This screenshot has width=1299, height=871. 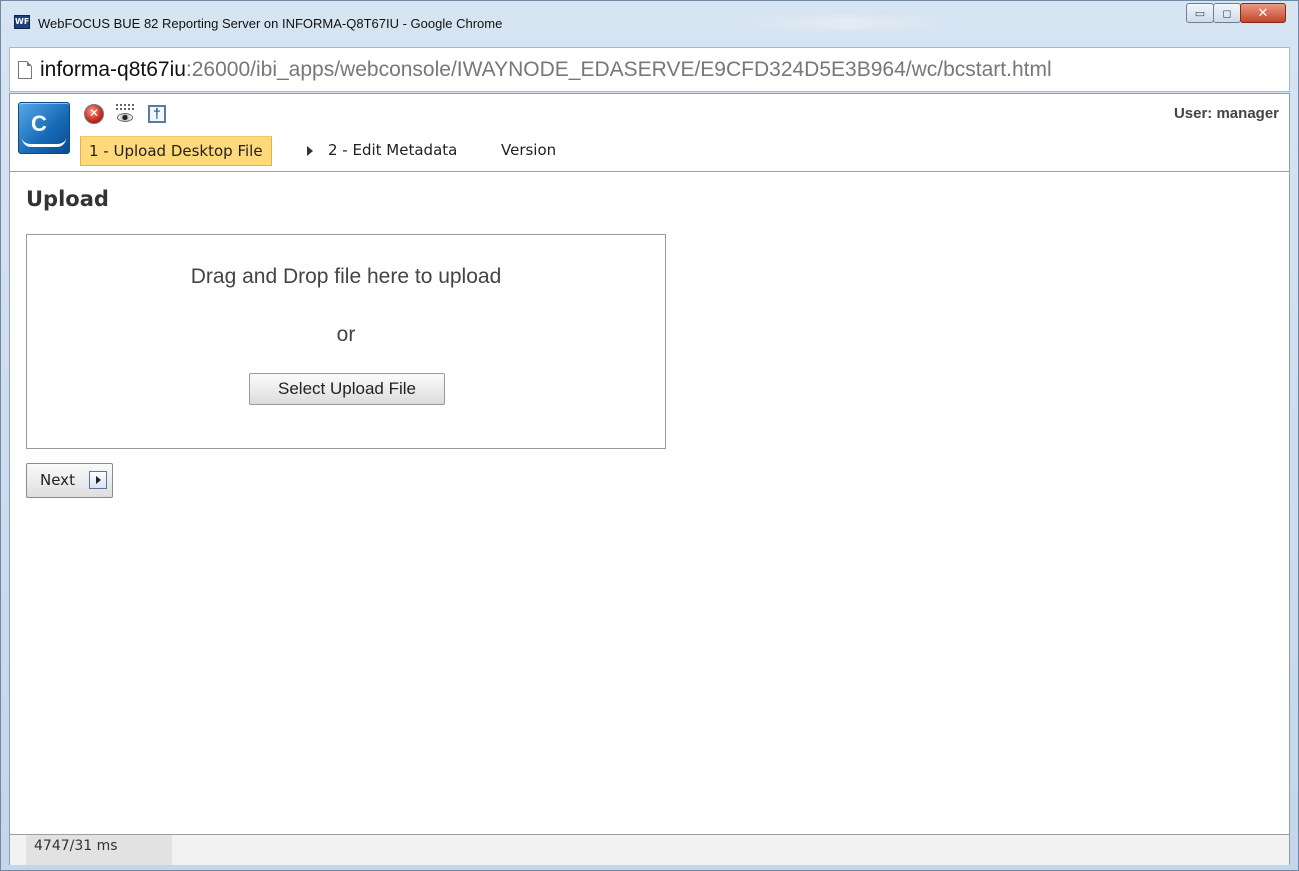 I want to click on blurred-title-area, so click(x=846, y=23).